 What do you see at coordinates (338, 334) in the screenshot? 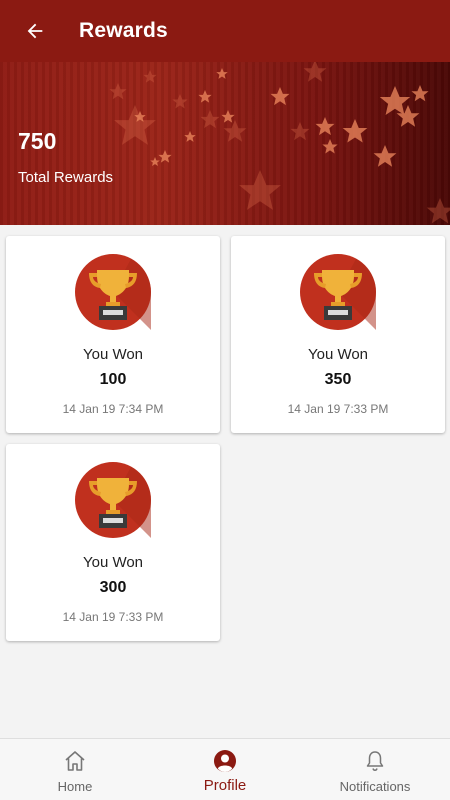
I see `reward-card: You Won 350 14 Jan 19 7:33 PM` at bounding box center [338, 334].